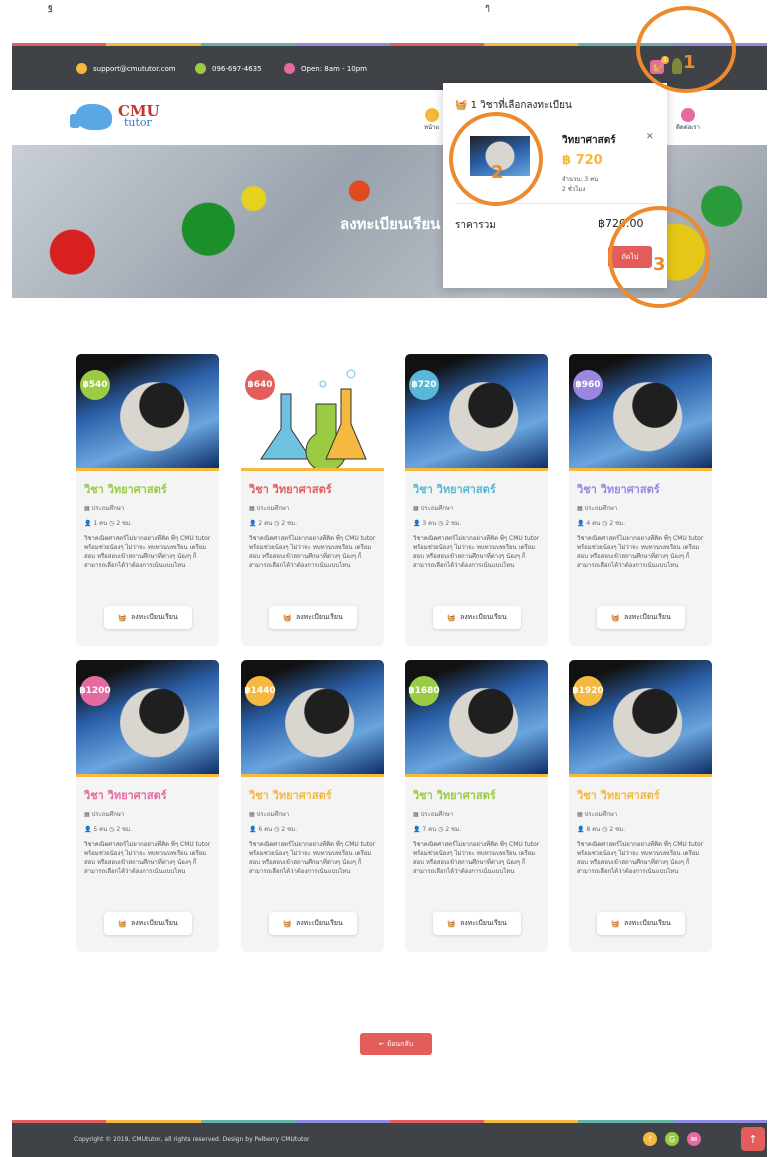 The width and height of the screenshot is (769, 1157). Describe the element at coordinates (644, 829) in the screenshot. I see `course-meta: 👤 8 คน ◷ 2 ชม.` at that location.